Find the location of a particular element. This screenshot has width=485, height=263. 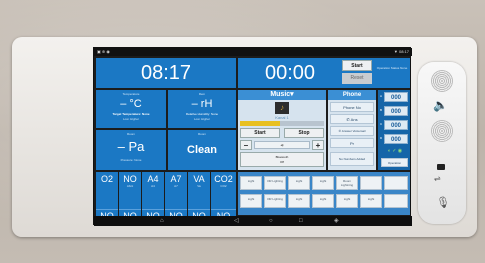

timer-start-button: Start is located at coordinates (357, 65).